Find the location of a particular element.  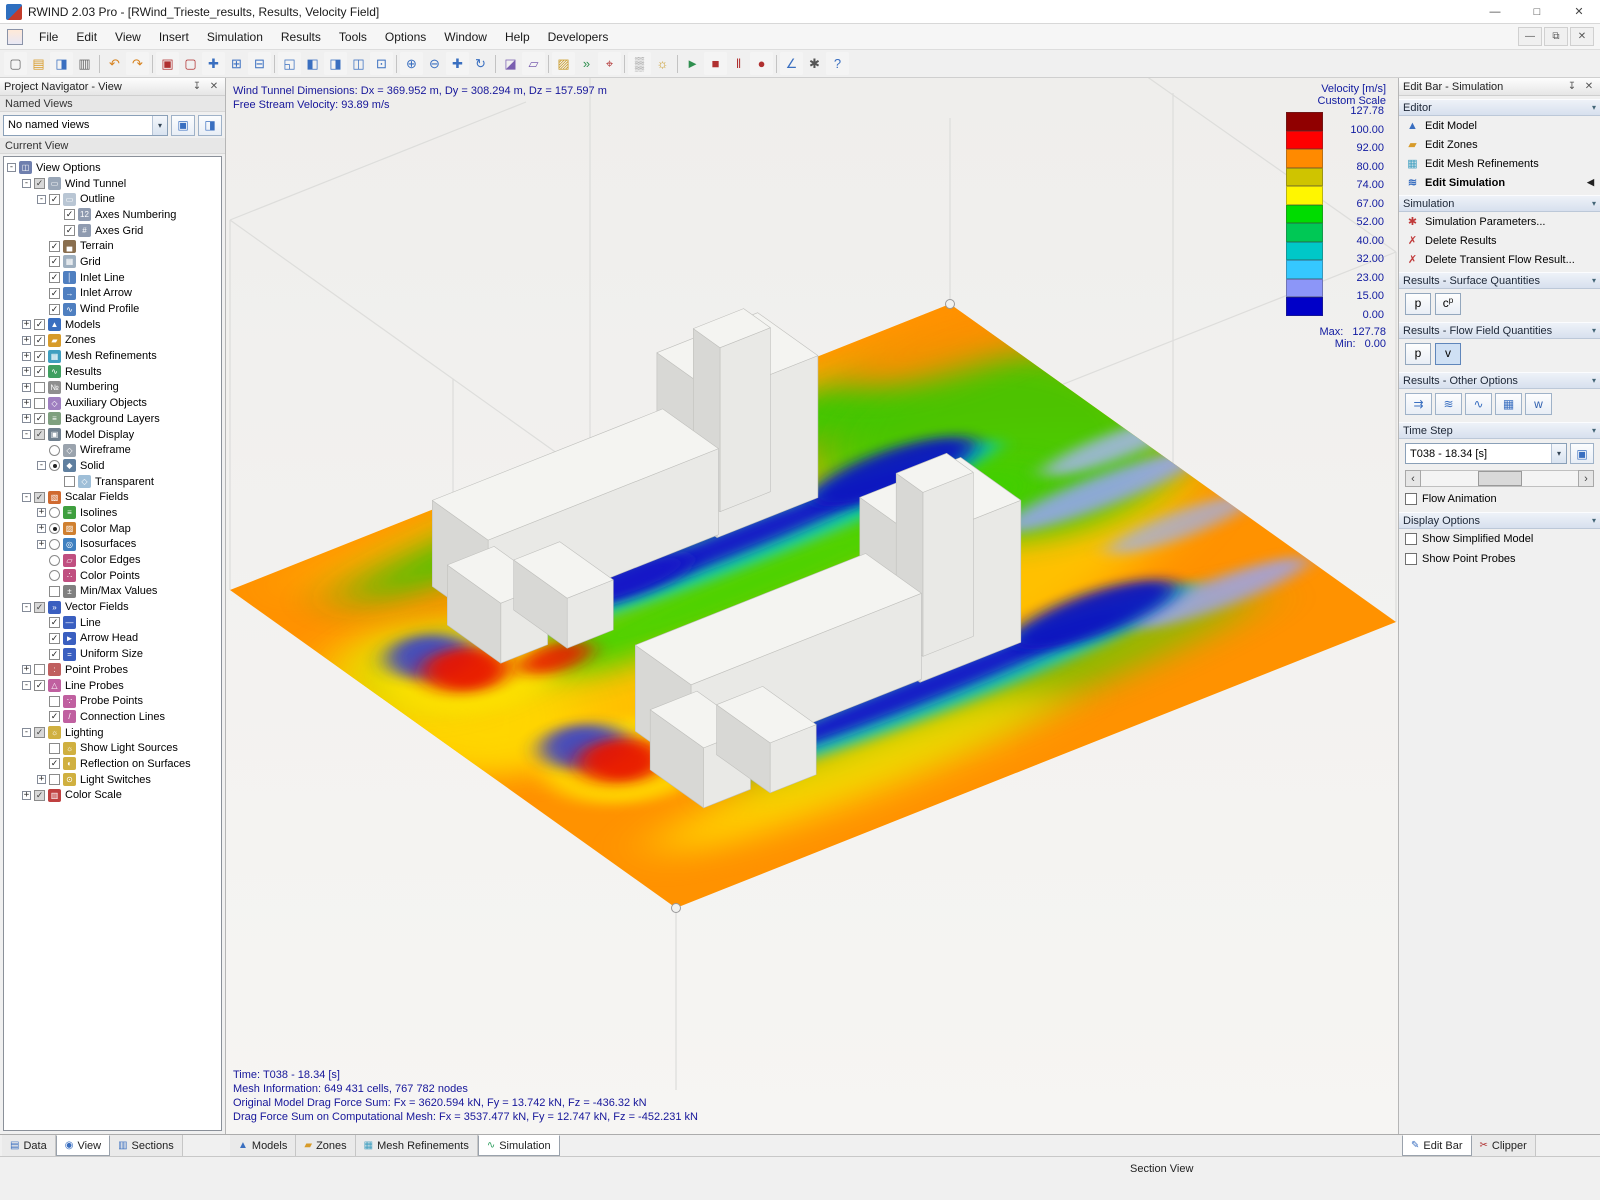

table-button: ▦ is located at coordinates (1508, 404).